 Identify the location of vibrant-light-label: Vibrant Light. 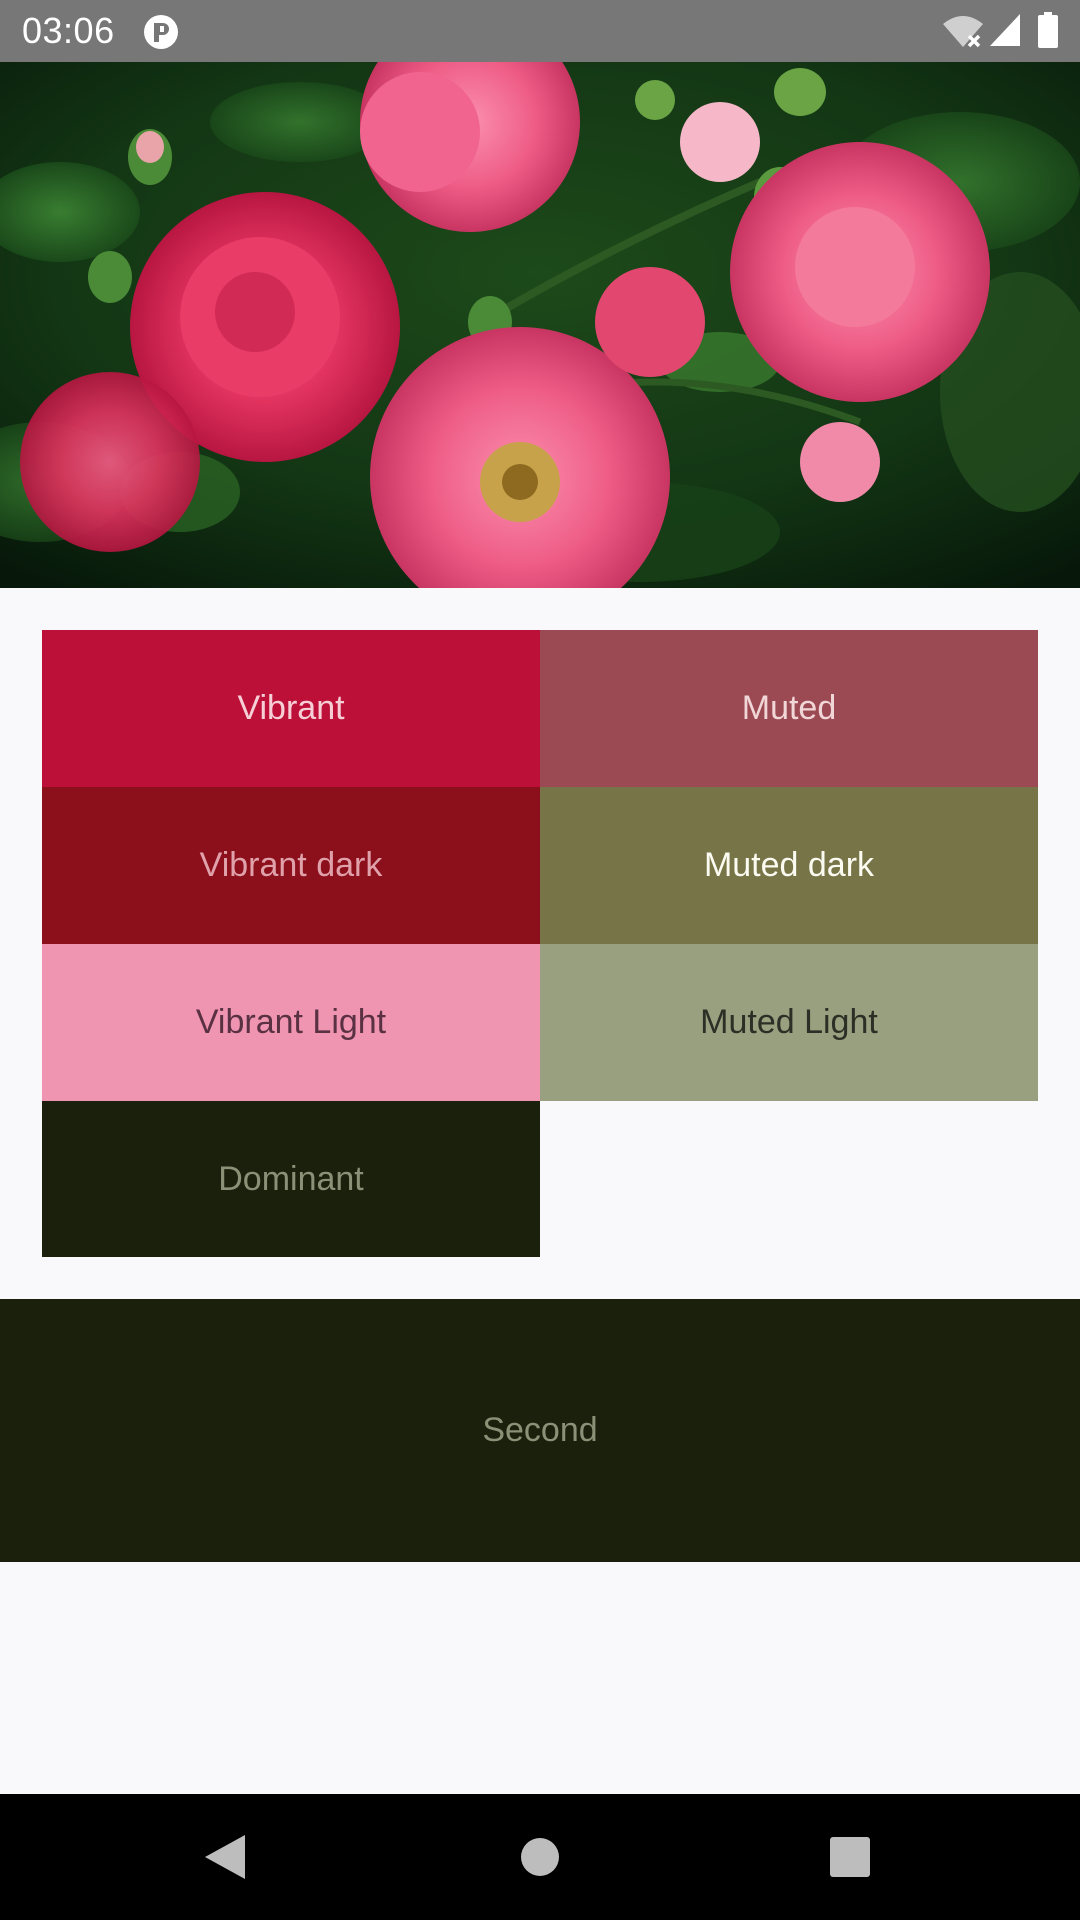
(291, 1022).